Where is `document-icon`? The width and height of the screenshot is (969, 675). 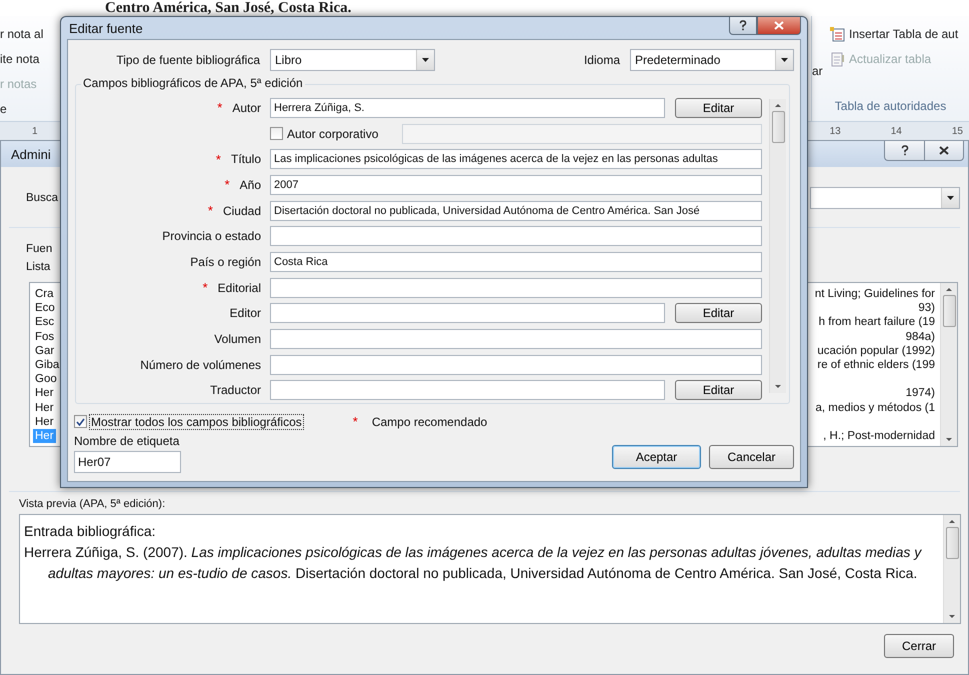
document-icon is located at coordinates (838, 59).